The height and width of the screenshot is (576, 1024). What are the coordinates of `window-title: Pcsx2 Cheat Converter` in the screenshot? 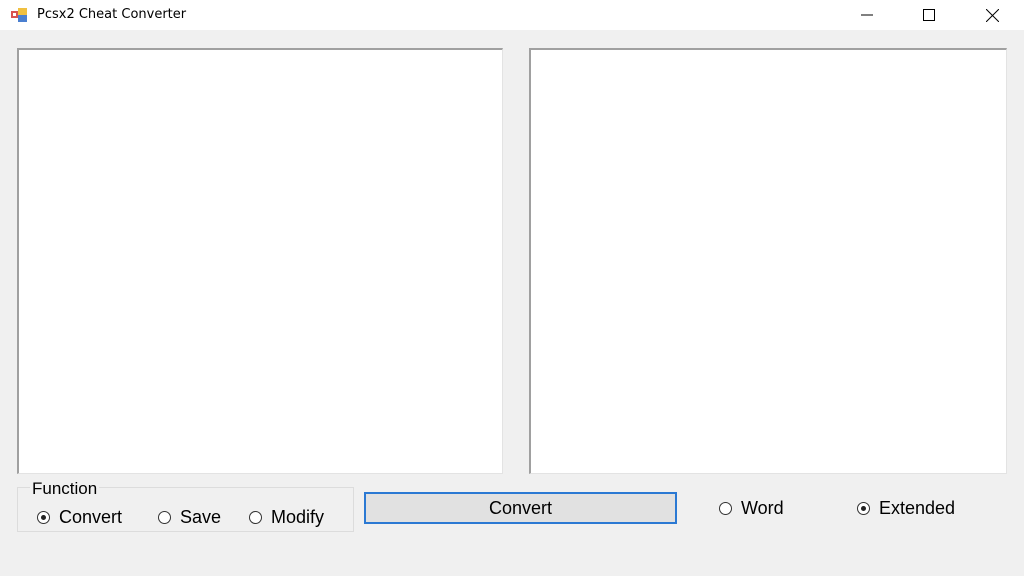 It's located at (112, 14).